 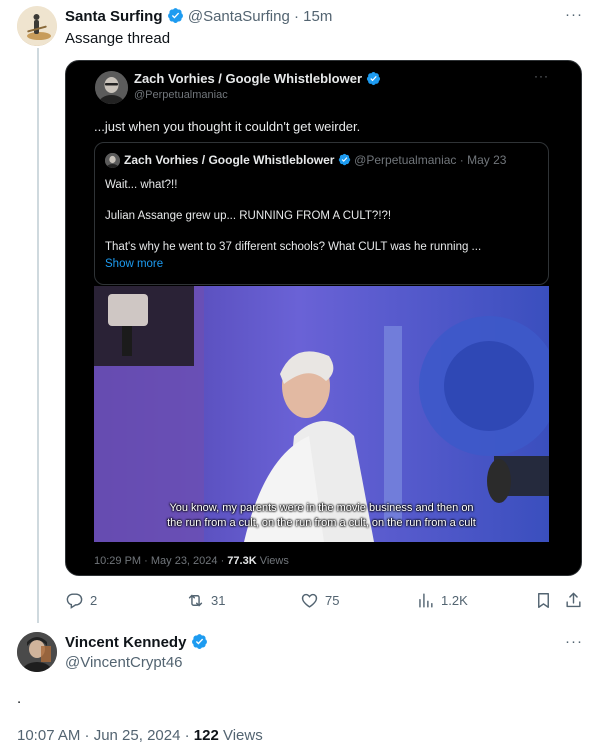 I want to click on top-tweet-text: Assange thread, so click(x=118, y=38).